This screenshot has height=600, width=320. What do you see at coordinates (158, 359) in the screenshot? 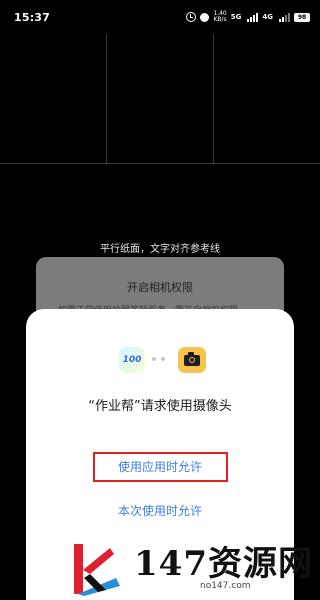
I see `connector-dots` at bounding box center [158, 359].